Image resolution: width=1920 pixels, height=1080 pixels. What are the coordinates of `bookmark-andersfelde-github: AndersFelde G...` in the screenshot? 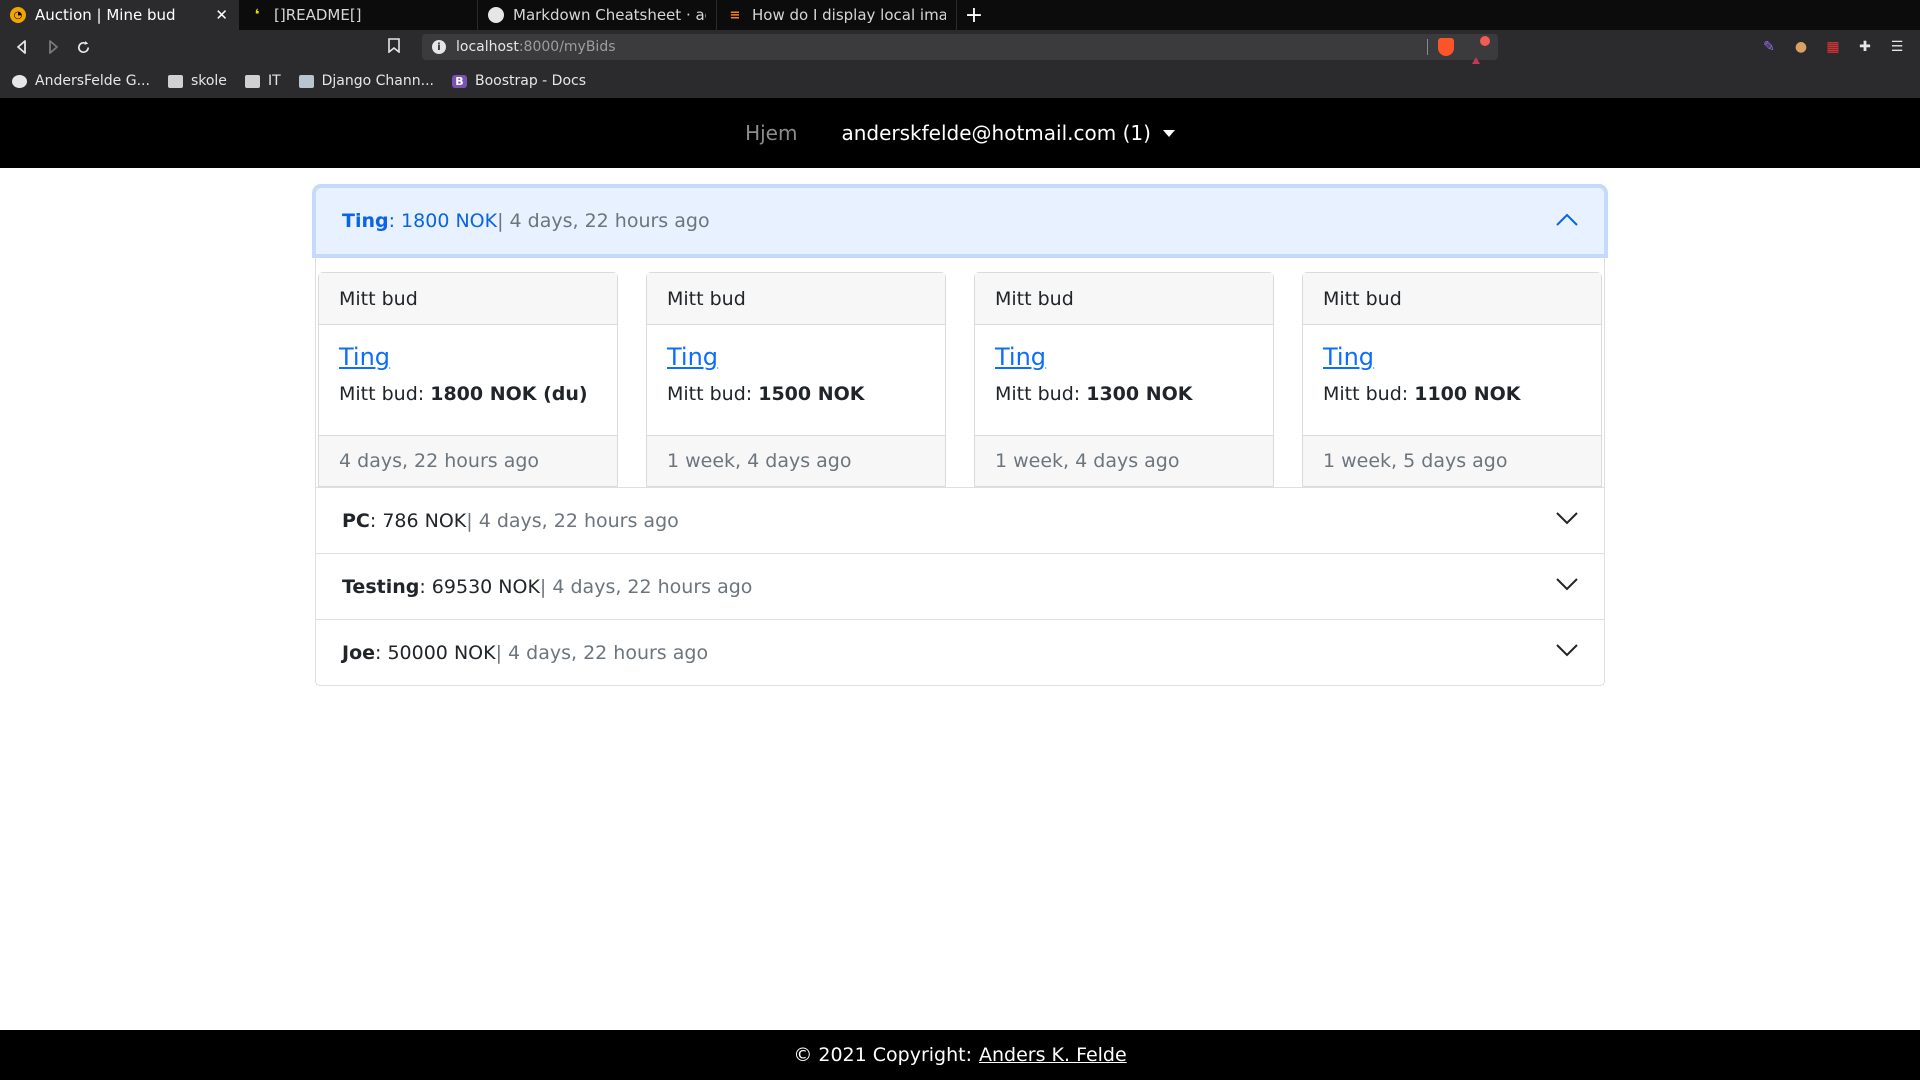 It's located at (81, 81).